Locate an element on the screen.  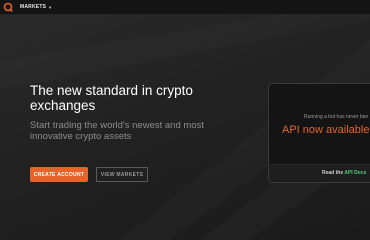
api-card-footer-text: Read the API Docs is located at coordinates (344, 173).